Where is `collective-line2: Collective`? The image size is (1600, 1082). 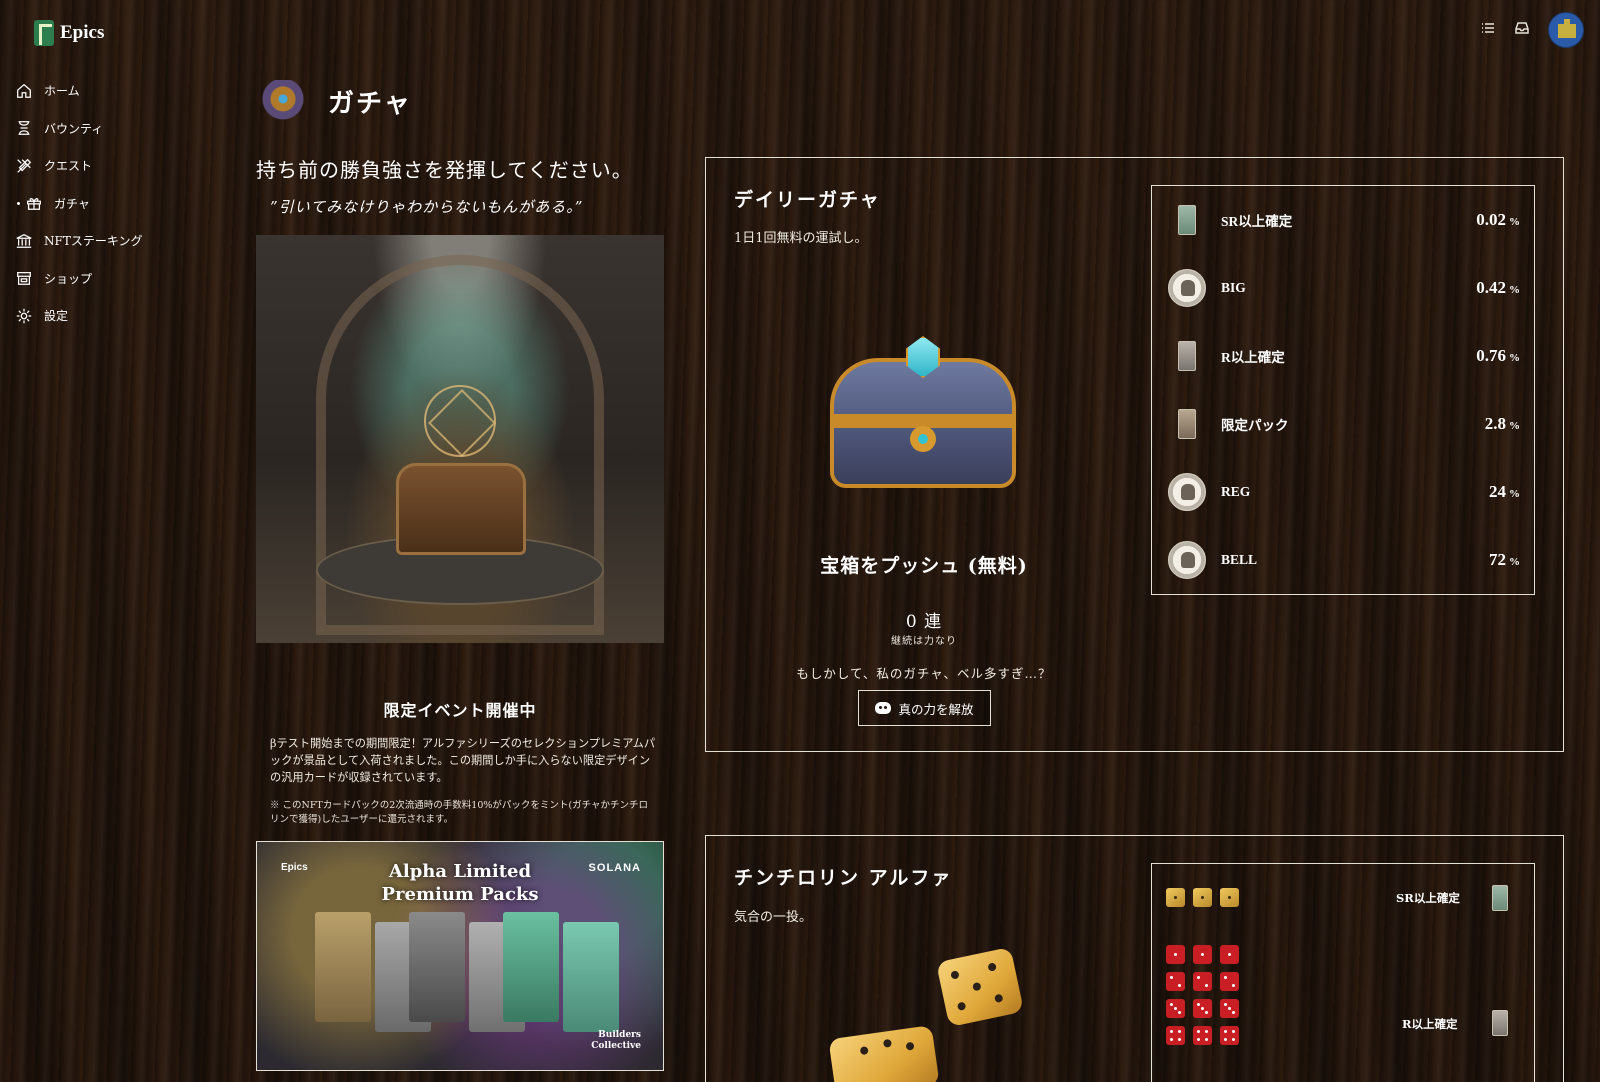 collective-line2: Collective is located at coordinates (616, 1046).